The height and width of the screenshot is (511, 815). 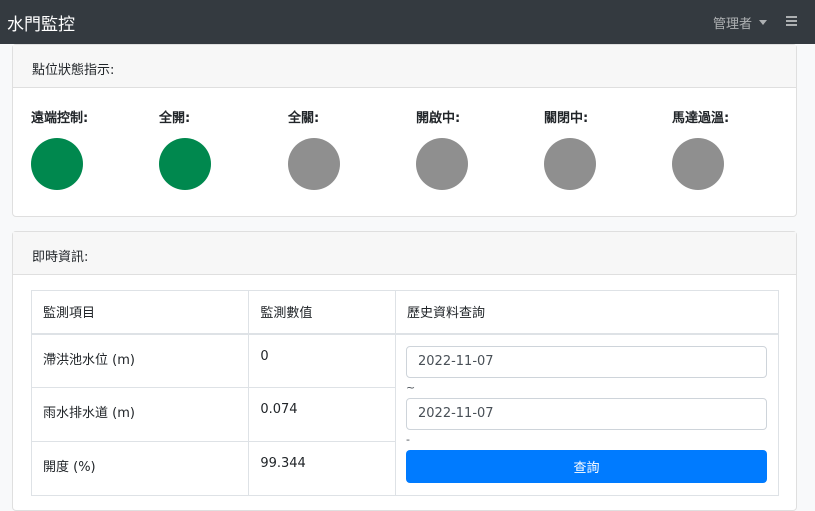 I want to click on user-name: 管理者, so click(x=732, y=24).